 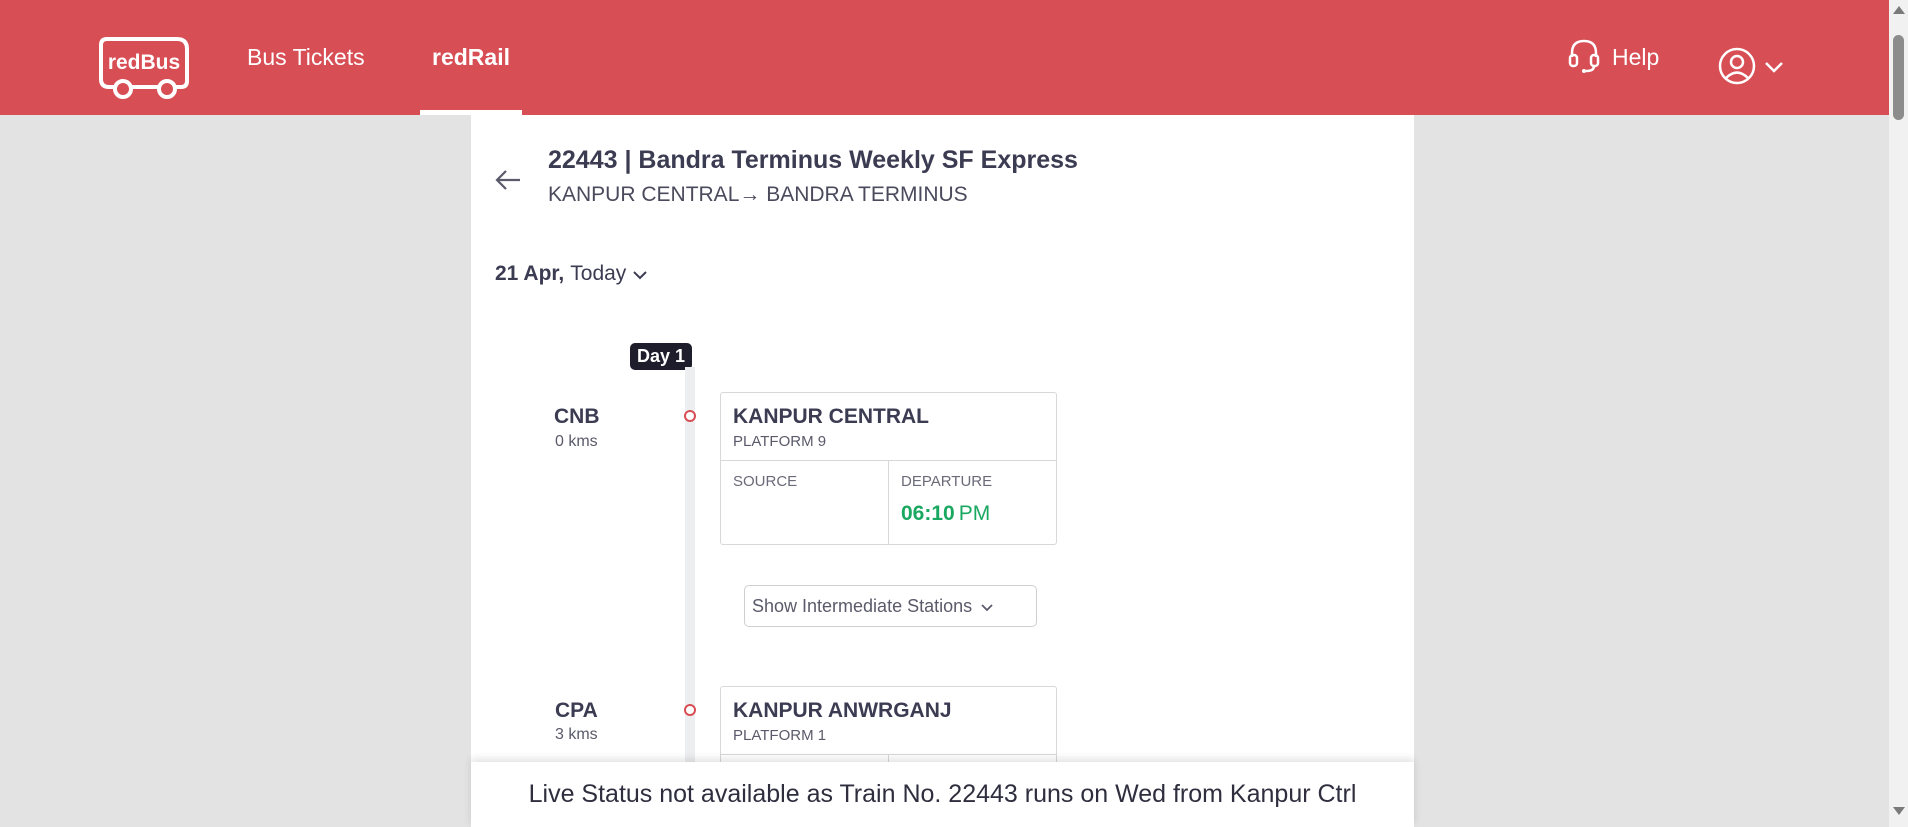 I want to click on departure-time-ampm: PM, so click(x=974, y=513).